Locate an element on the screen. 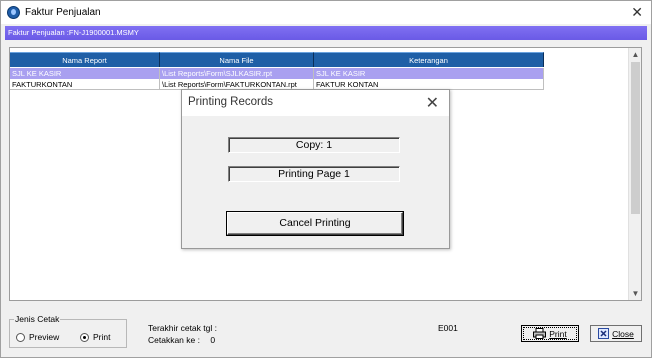 This screenshot has width=652, height=358. window-close-icon: ✕ is located at coordinates (637, 12).